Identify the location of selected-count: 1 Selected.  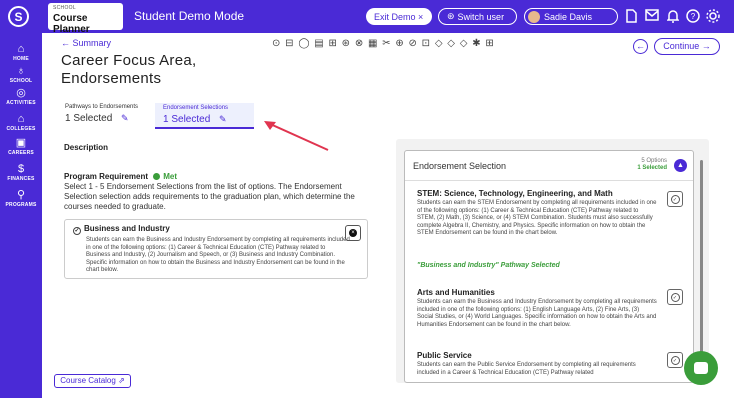
(652, 168).